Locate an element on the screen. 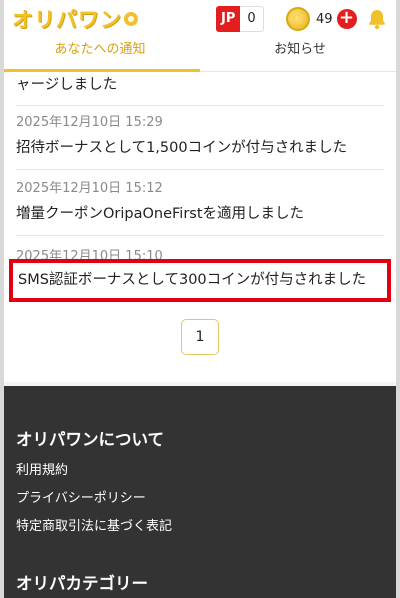 The height and width of the screenshot is (598, 400). footer-link-terms: 利用規約 is located at coordinates (42, 468).